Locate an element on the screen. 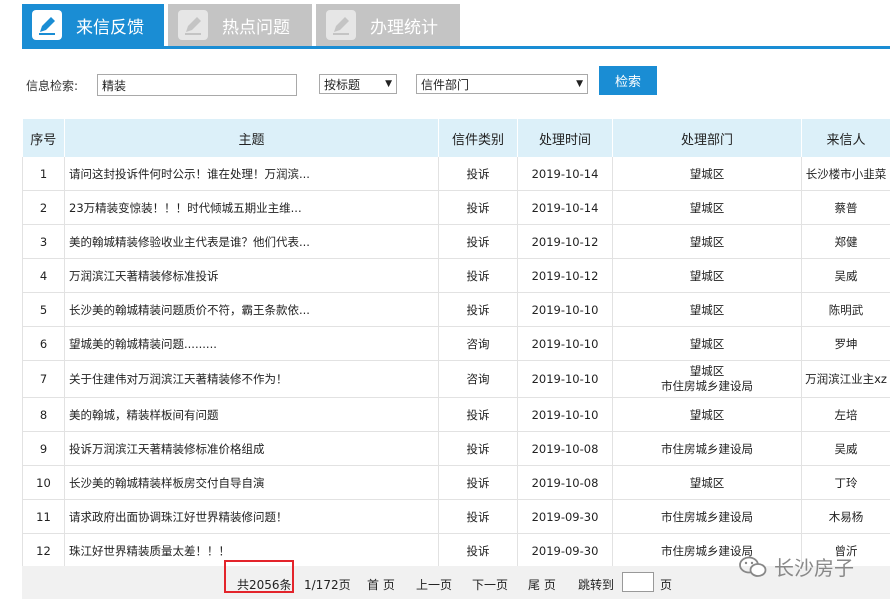 The image size is (890, 605). search-bar: 信息检索: 按标题 ▼ 信件部门 ▼ 检索 is located at coordinates (458, 83).